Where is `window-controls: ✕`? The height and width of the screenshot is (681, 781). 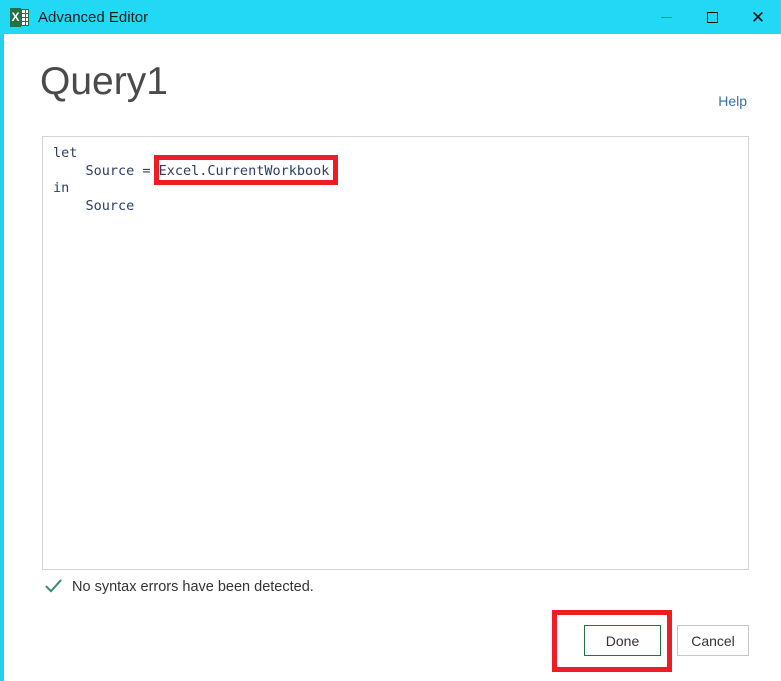 window-controls: ✕ is located at coordinates (712, 17).